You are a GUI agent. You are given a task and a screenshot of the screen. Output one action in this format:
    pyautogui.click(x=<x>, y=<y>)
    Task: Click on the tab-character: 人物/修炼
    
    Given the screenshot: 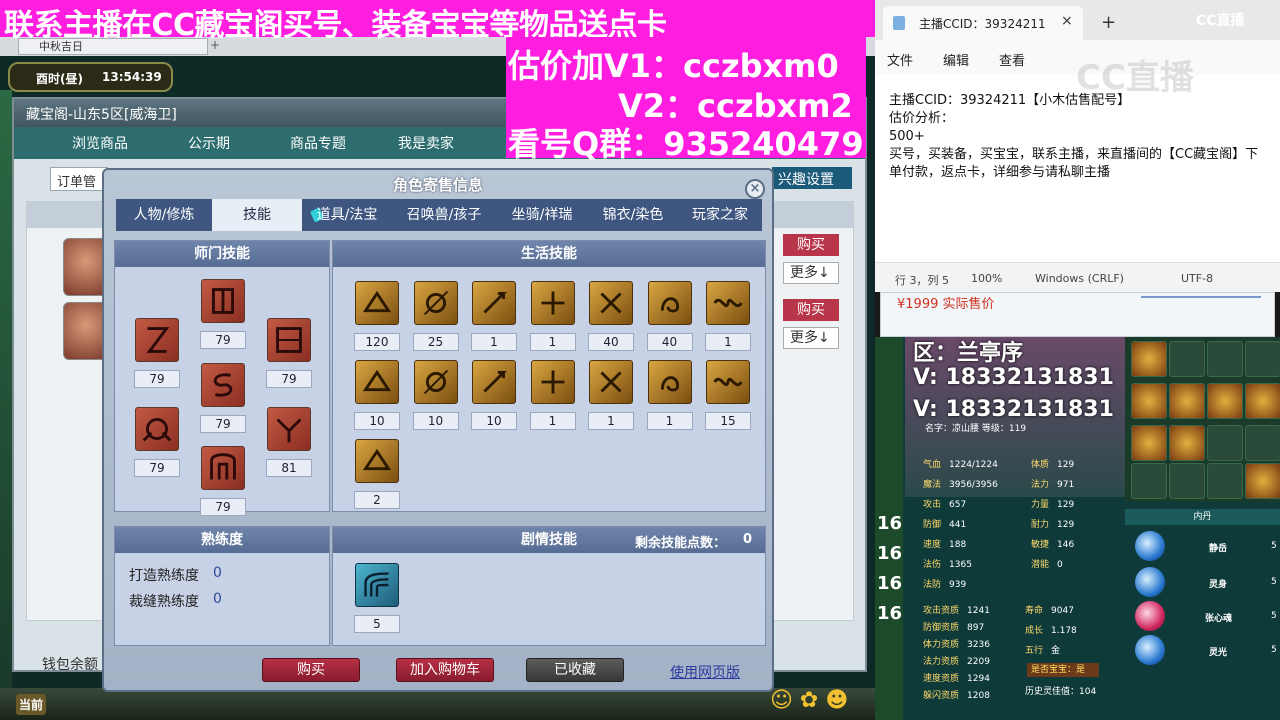 What is the action you would take?
    pyautogui.click(x=164, y=215)
    